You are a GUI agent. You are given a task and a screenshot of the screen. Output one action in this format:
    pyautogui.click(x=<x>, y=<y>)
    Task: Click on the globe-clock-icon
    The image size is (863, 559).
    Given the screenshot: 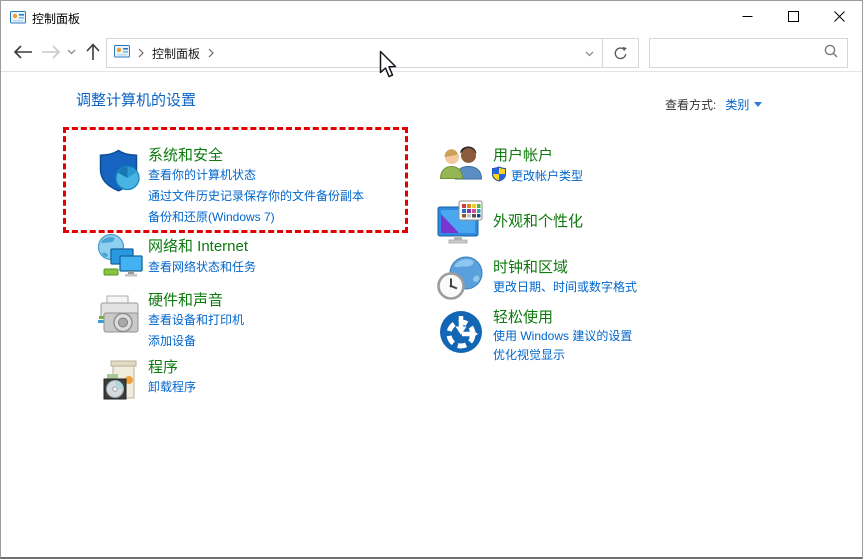 What is the action you would take?
    pyautogui.click(x=461, y=278)
    